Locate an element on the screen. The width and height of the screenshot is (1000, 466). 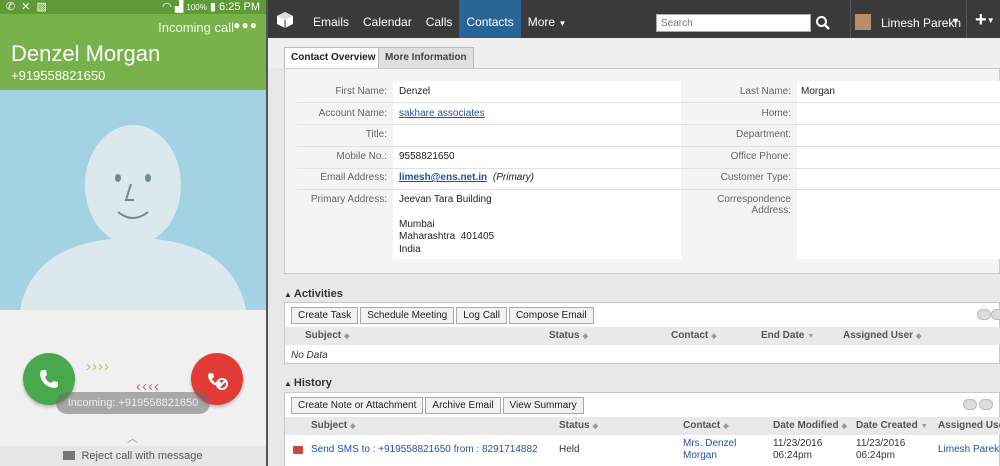
nav-tab-calls: Calls is located at coordinates (439, 19).